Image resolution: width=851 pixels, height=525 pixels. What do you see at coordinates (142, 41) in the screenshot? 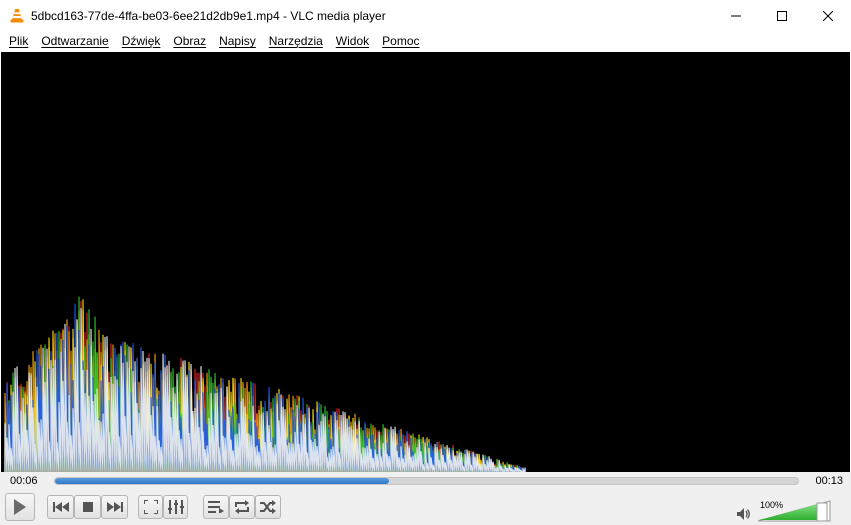
I see `menu-dzwiek: Dźwięk` at bounding box center [142, 41].